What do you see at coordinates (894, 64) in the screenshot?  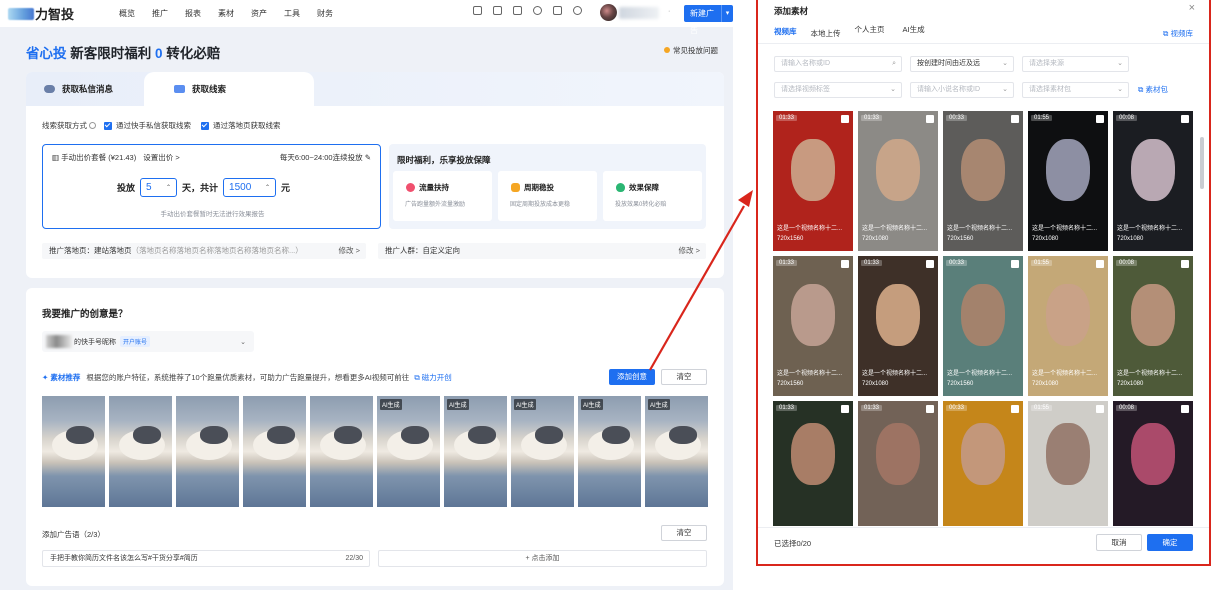 I see `search-icon: ⌕` at bounding box center [894, 64].